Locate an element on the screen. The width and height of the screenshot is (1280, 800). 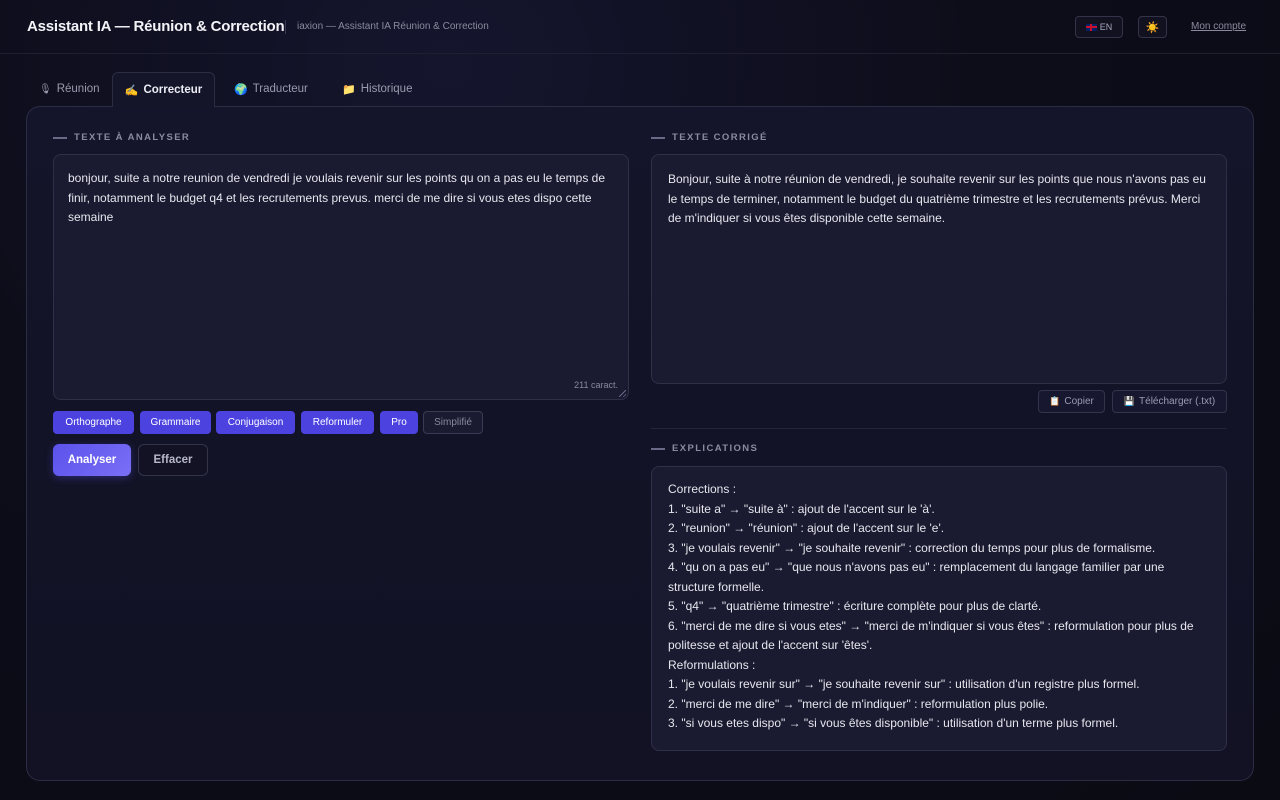
language-toggle-button: EN is located at coordinates (1099, 27).